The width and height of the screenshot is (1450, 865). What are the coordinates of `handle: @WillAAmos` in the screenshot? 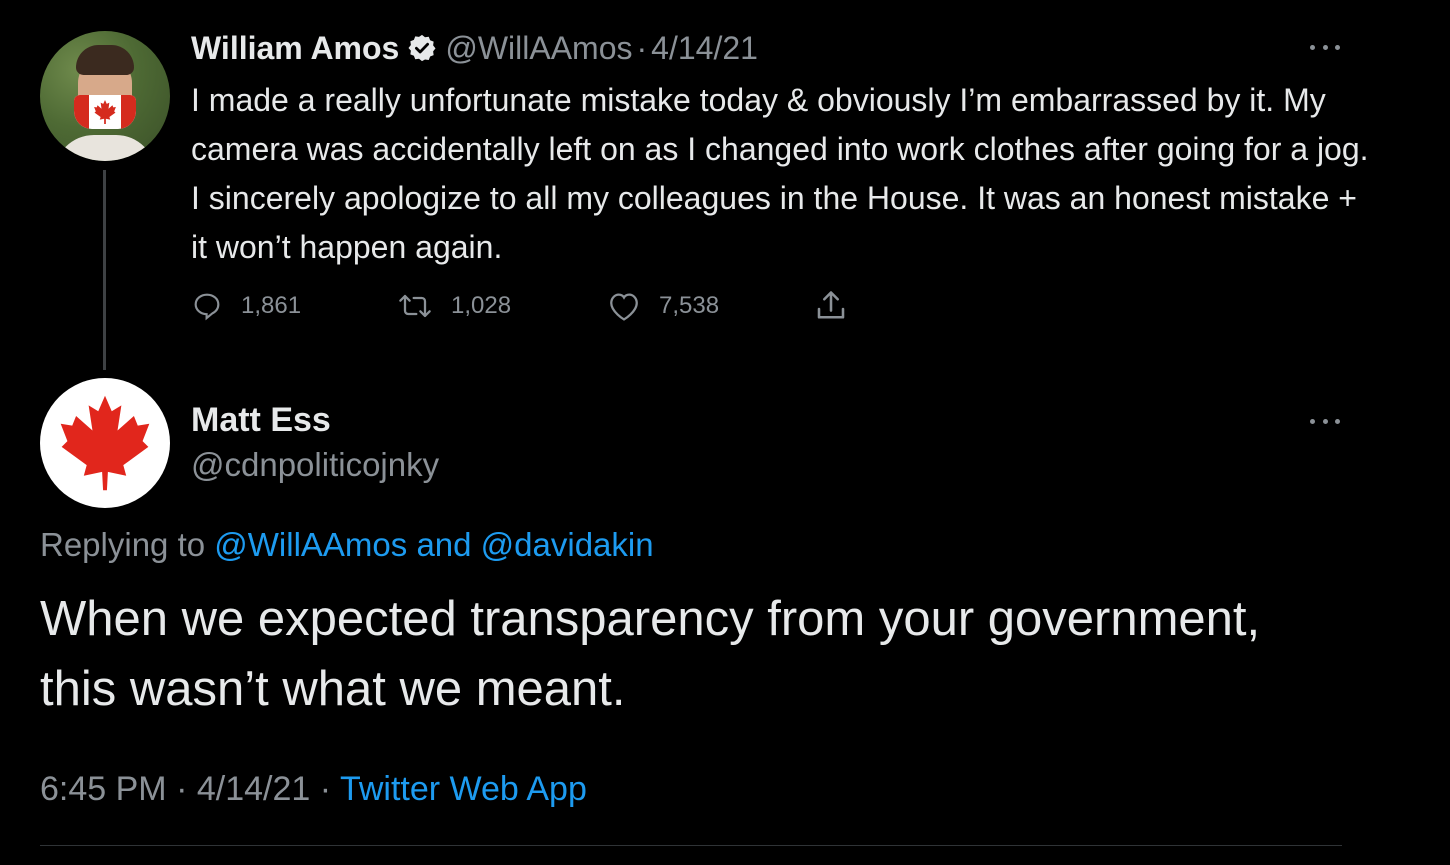 It's located at (538, 48).